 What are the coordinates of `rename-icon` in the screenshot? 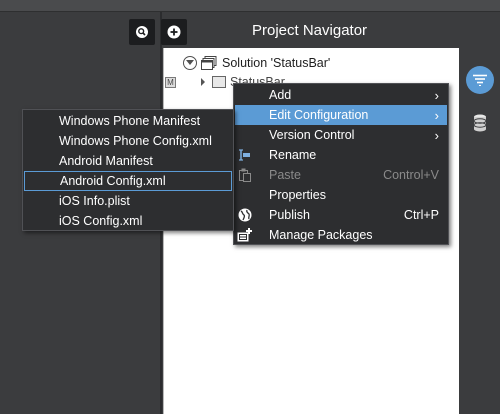 It's located at (245, 155).